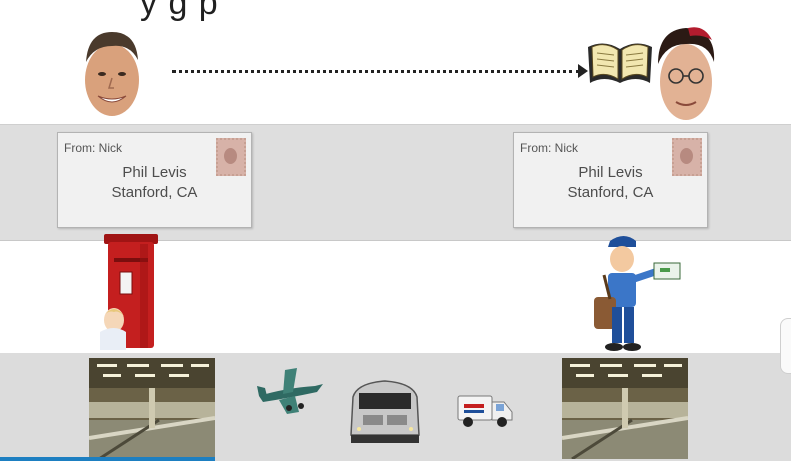 The image size is (791, 464). Describe the element at coordinates (620, 61) in the screenshot. I see `open-book-icon` at that location.